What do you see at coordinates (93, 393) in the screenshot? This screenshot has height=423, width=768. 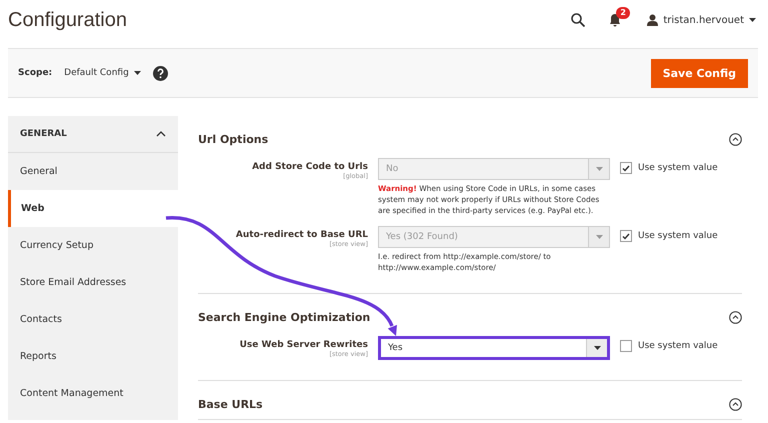 I see `sidebar-item: Content Management` at bounding box center [93, 393].